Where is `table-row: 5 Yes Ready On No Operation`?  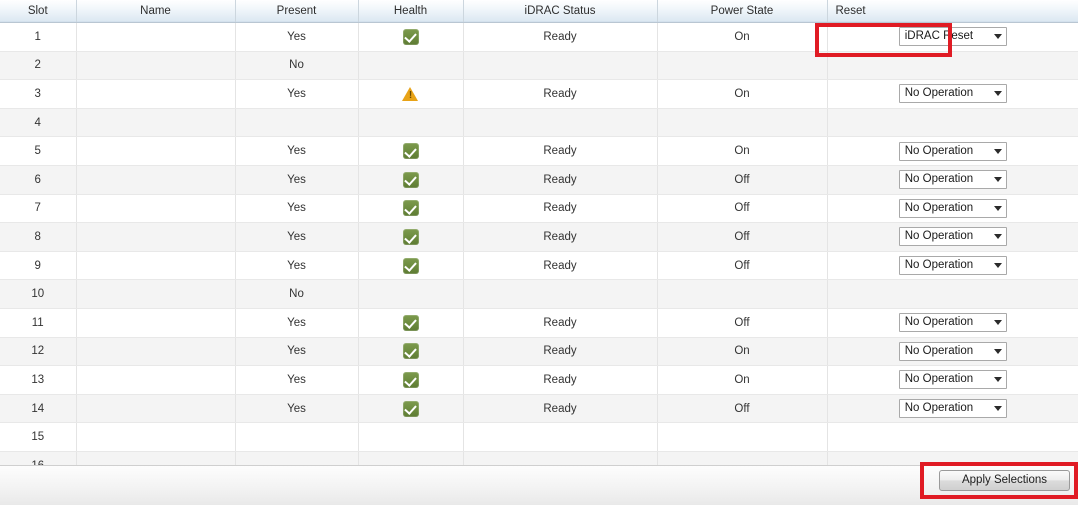 table-row: 5 Yes Ready On No Operation is located at coordinates (539, 151).